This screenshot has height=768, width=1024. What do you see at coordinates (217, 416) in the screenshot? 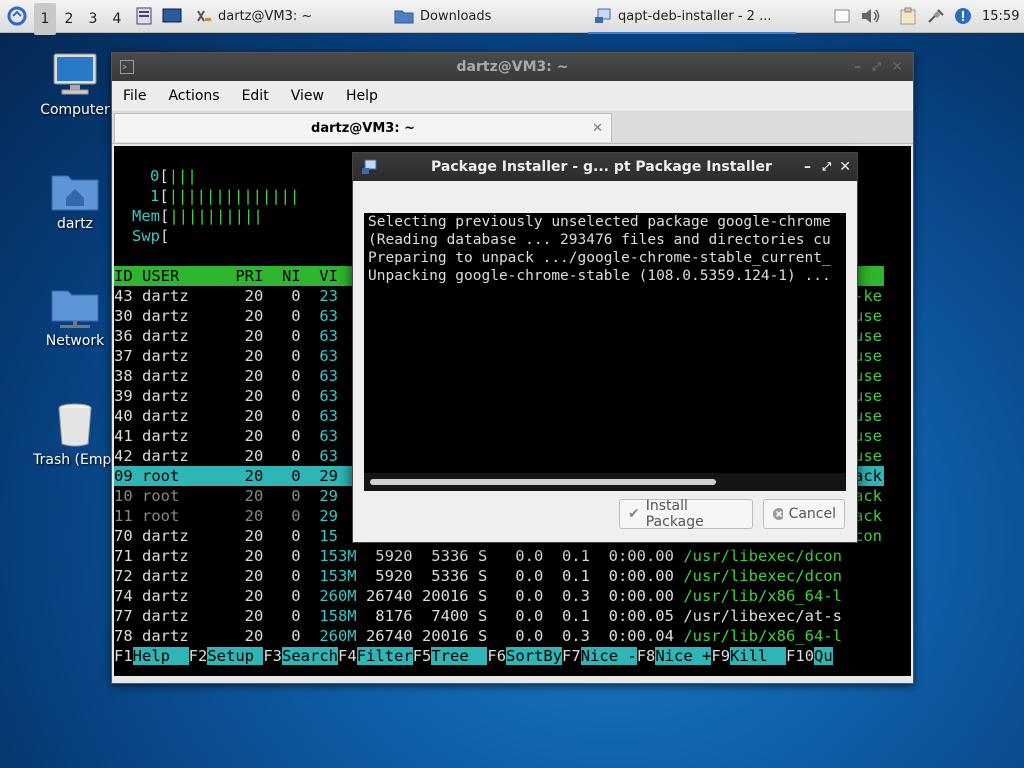
I see `row-head: 40 dartz 20 0` at bounding box center [217, 416].